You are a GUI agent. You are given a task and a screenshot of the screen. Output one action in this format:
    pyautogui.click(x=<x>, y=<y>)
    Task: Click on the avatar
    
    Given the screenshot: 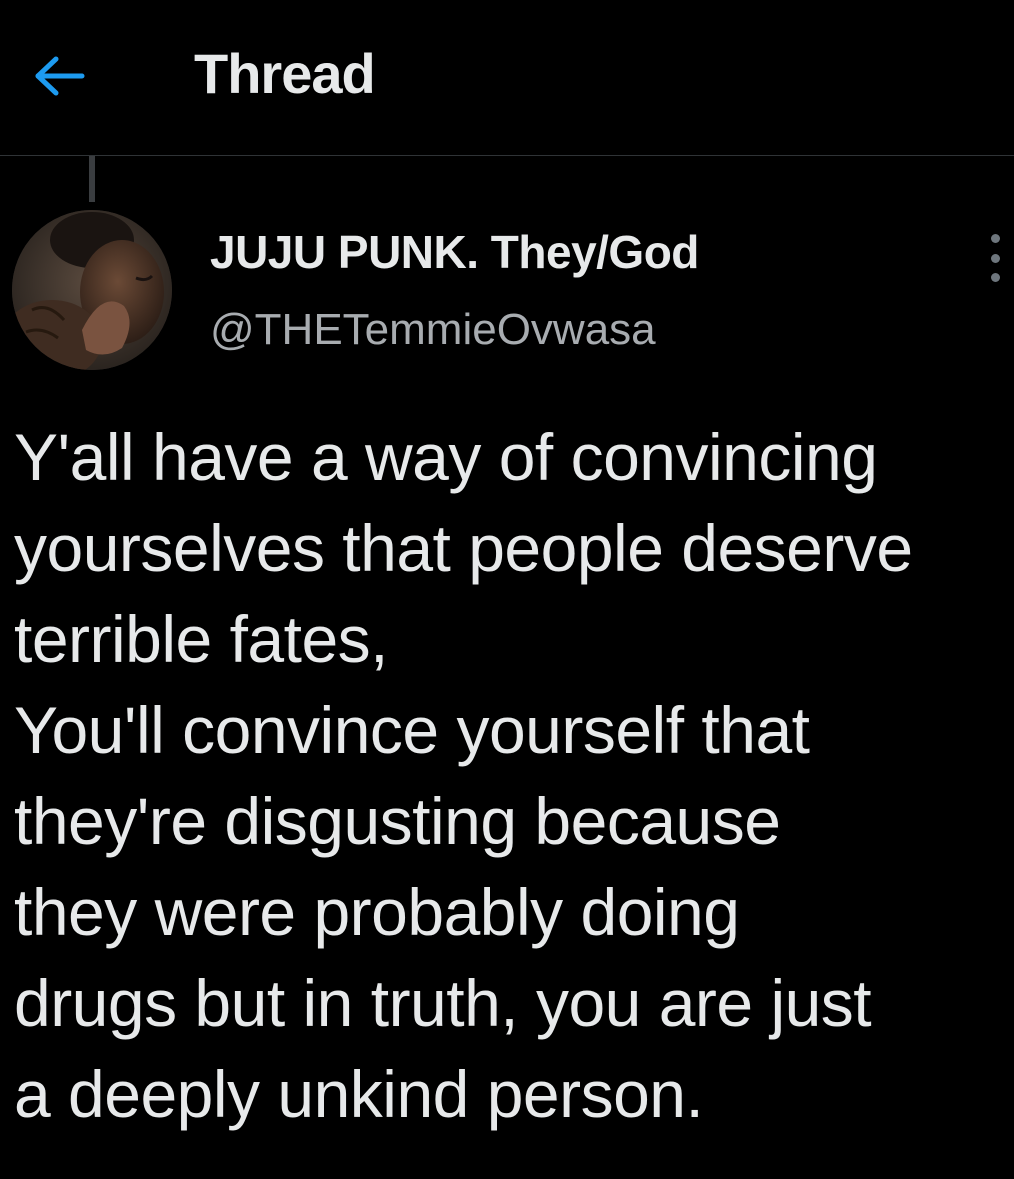 What is the action you would take?
    pyautogui.click(x=92, y=290)
    